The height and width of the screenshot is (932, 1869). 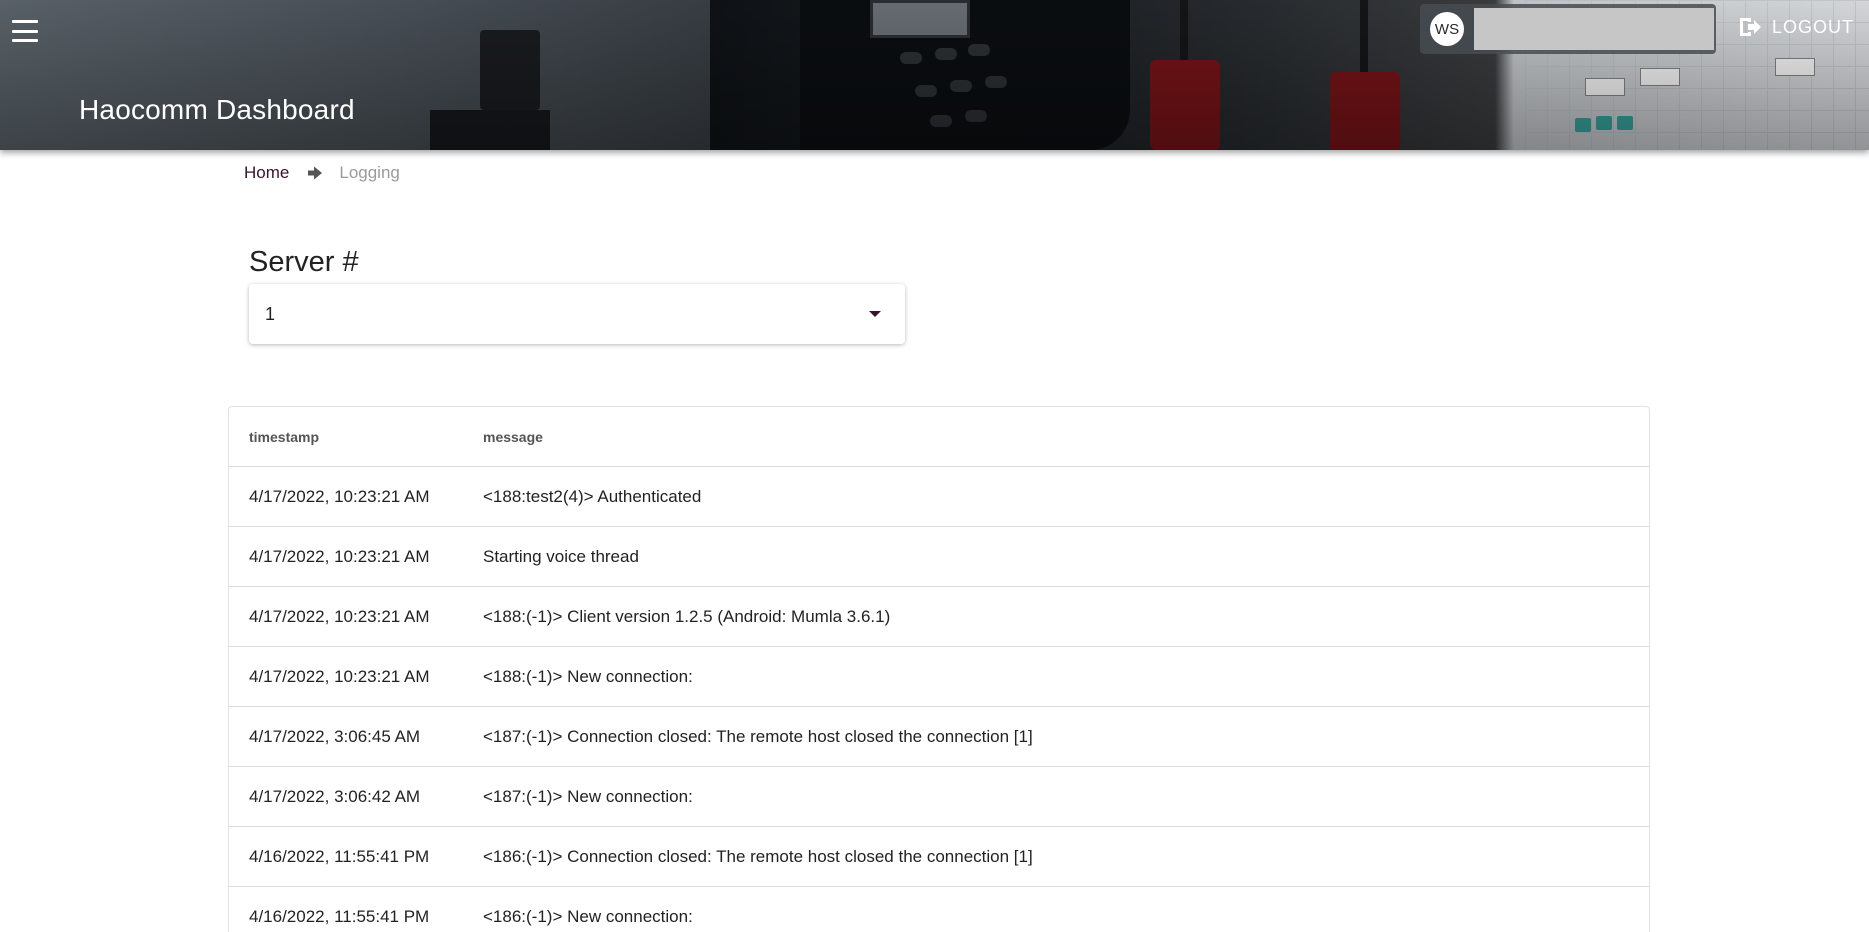 I want to click on chevron-down-icon, so click(x=875, y=314).